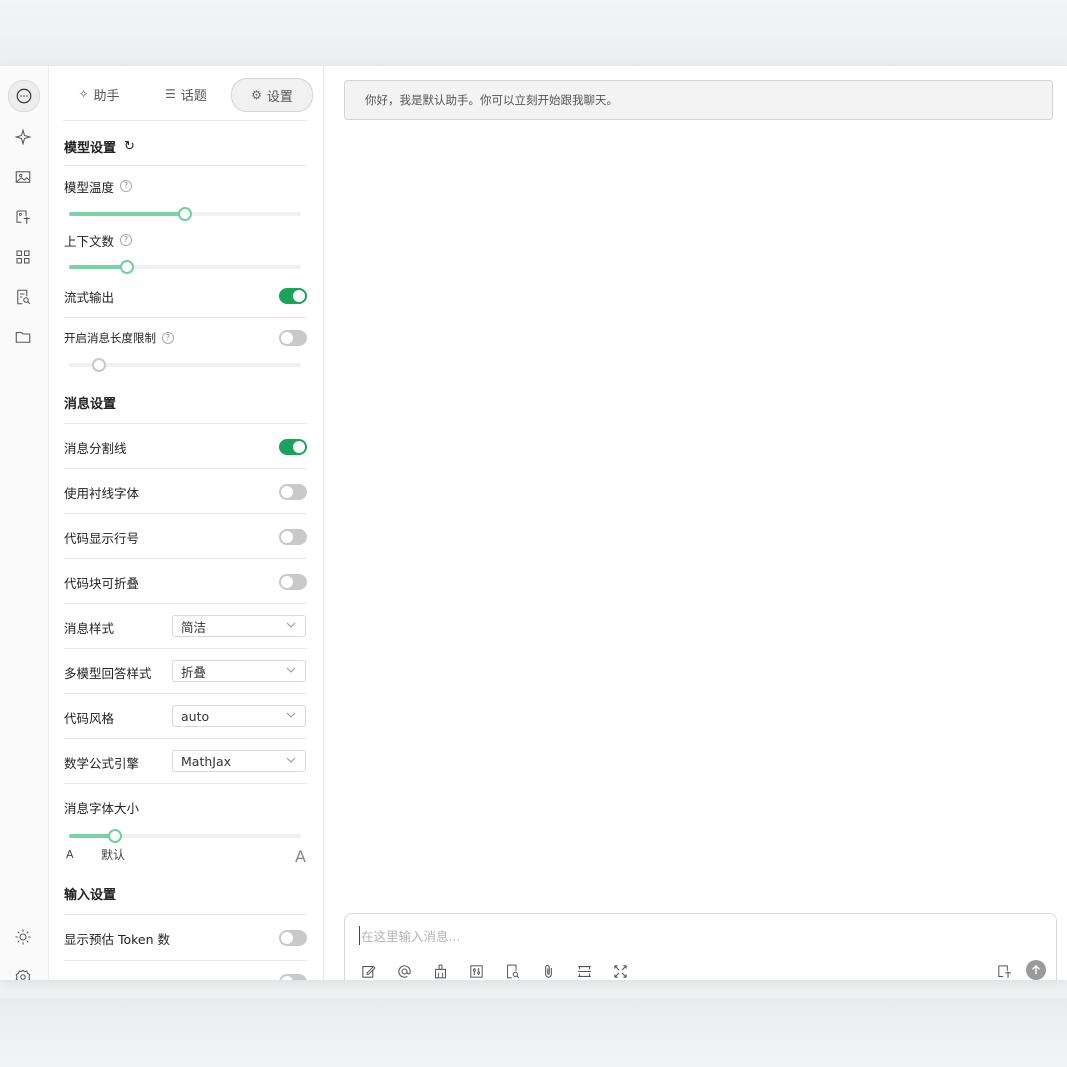  Describe the element at coordinates (98, 267) in the screenshot. I see `slider-fill` at that location.